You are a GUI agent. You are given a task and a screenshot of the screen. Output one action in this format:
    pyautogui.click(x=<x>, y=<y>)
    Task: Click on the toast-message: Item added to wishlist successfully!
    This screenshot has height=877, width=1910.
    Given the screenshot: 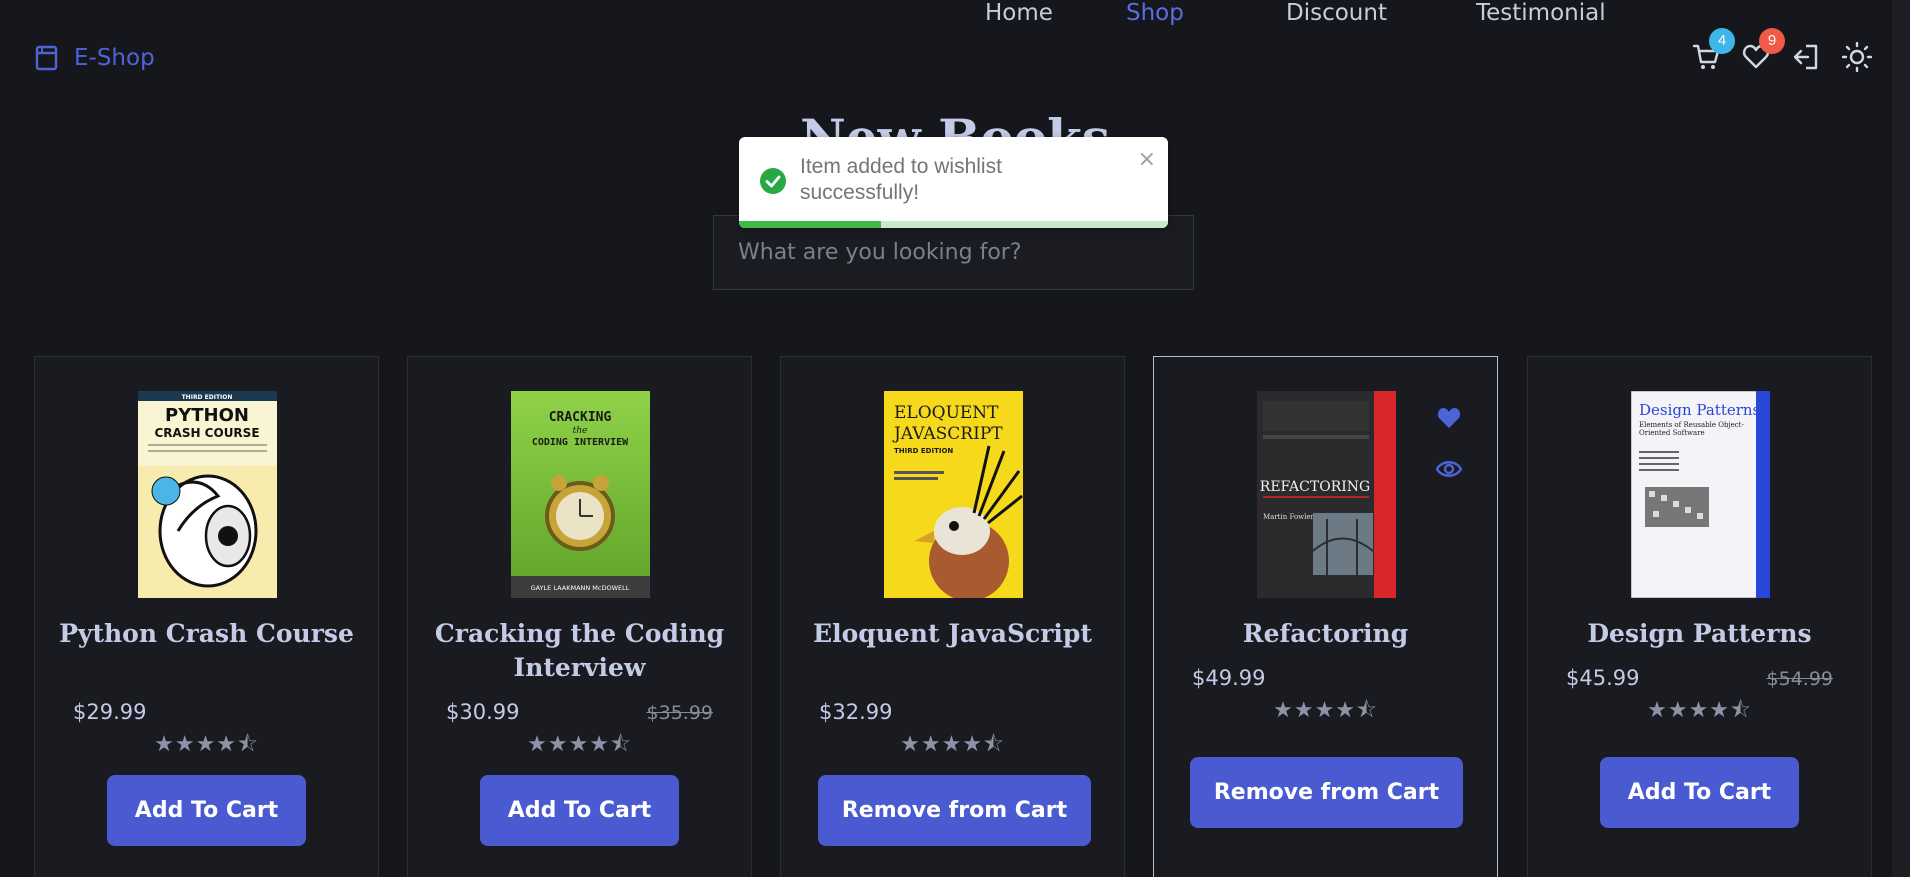 What is the action you would take?
    pyautogui.click(x=901, y=179)
    